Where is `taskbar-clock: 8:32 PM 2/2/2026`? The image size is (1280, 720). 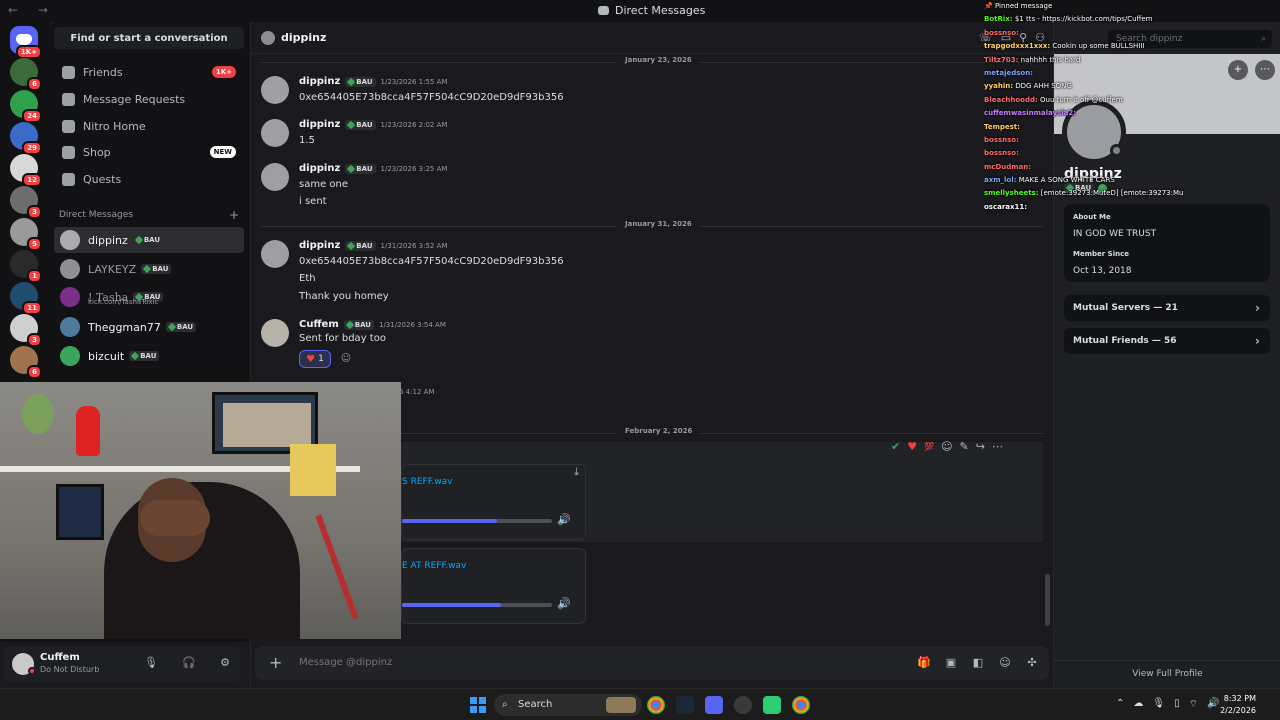 taskbar-clock: 8:32 PM 2/2/2026 is located at coordinates (1234, 705).